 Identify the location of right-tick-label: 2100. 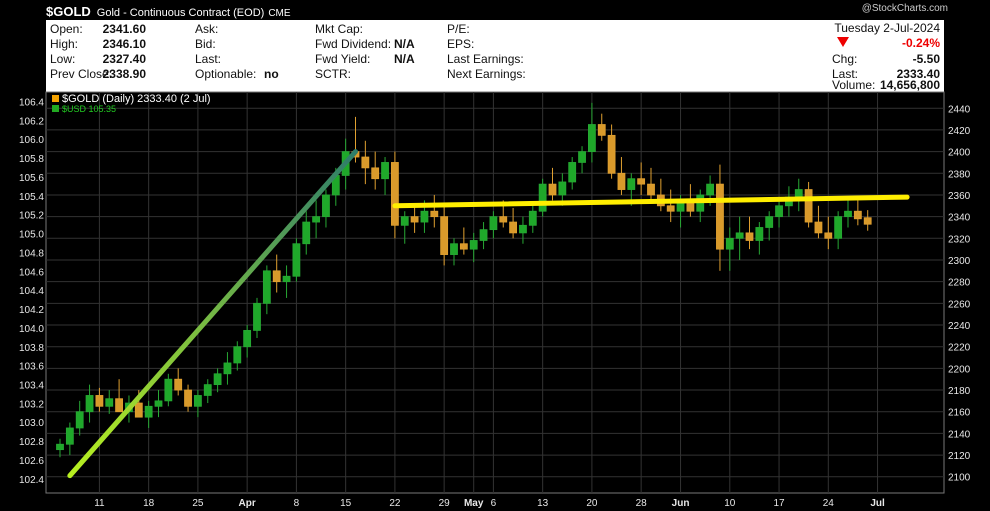
(959, 478).